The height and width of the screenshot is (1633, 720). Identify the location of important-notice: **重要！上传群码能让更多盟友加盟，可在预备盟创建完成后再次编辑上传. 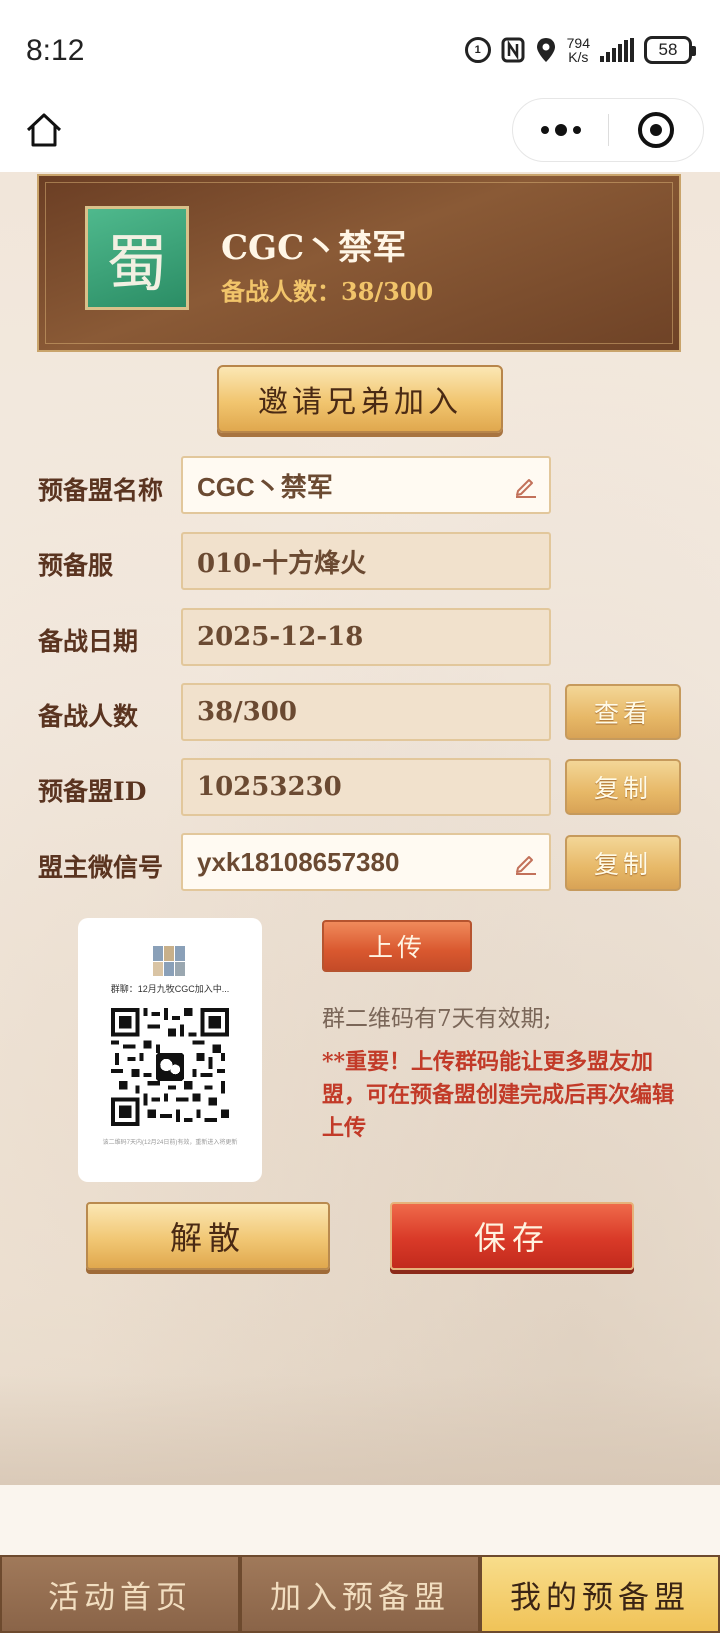
(498, 1095).